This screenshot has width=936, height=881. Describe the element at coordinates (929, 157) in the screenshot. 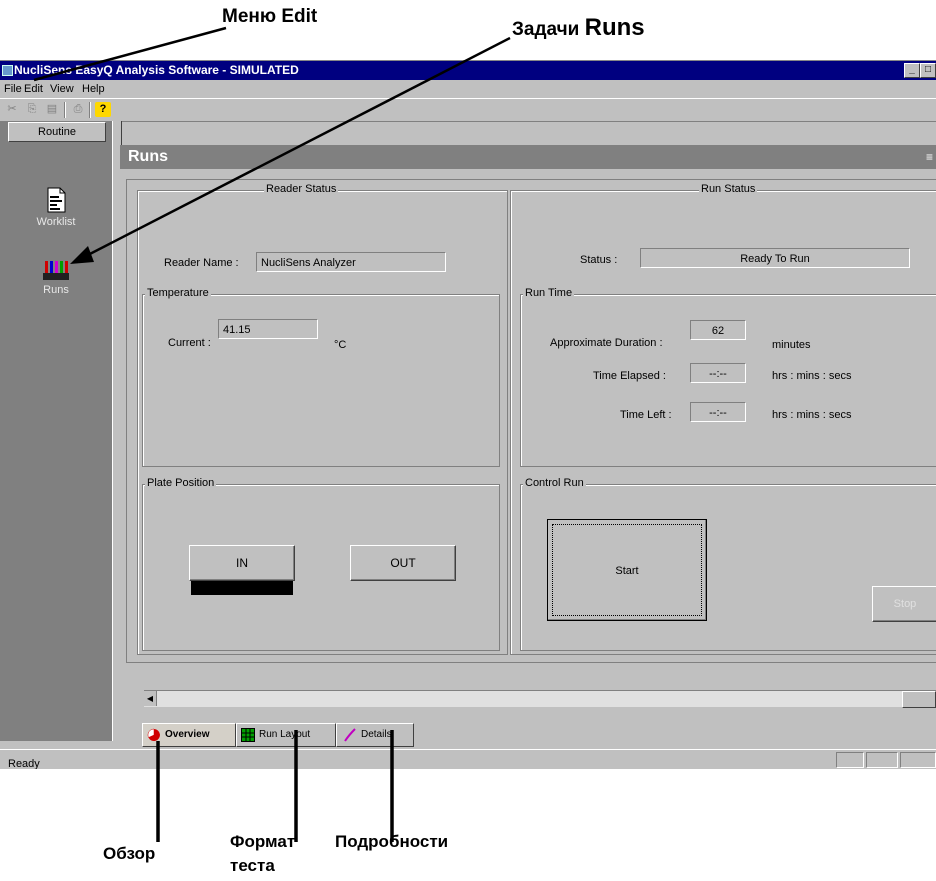

I see `header-menu-icon: ≡` at that location.